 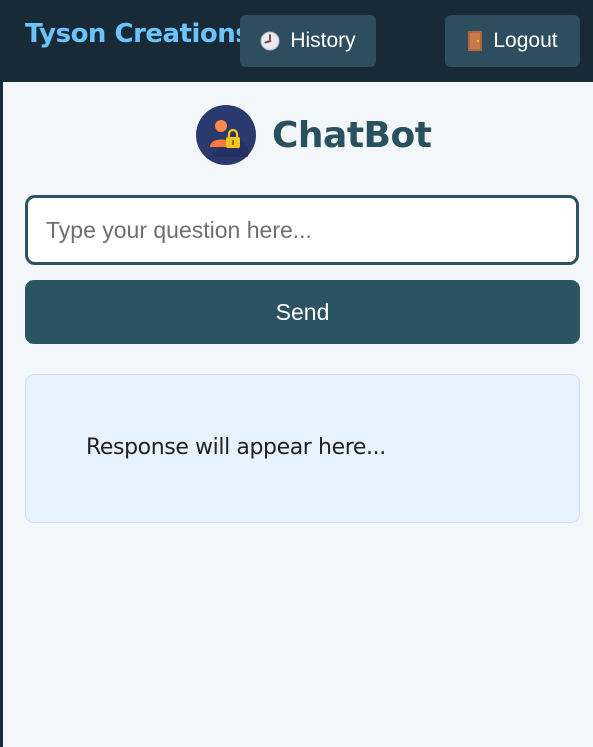 I want to click on logout-label: Logout, so click(x=525, y=40).